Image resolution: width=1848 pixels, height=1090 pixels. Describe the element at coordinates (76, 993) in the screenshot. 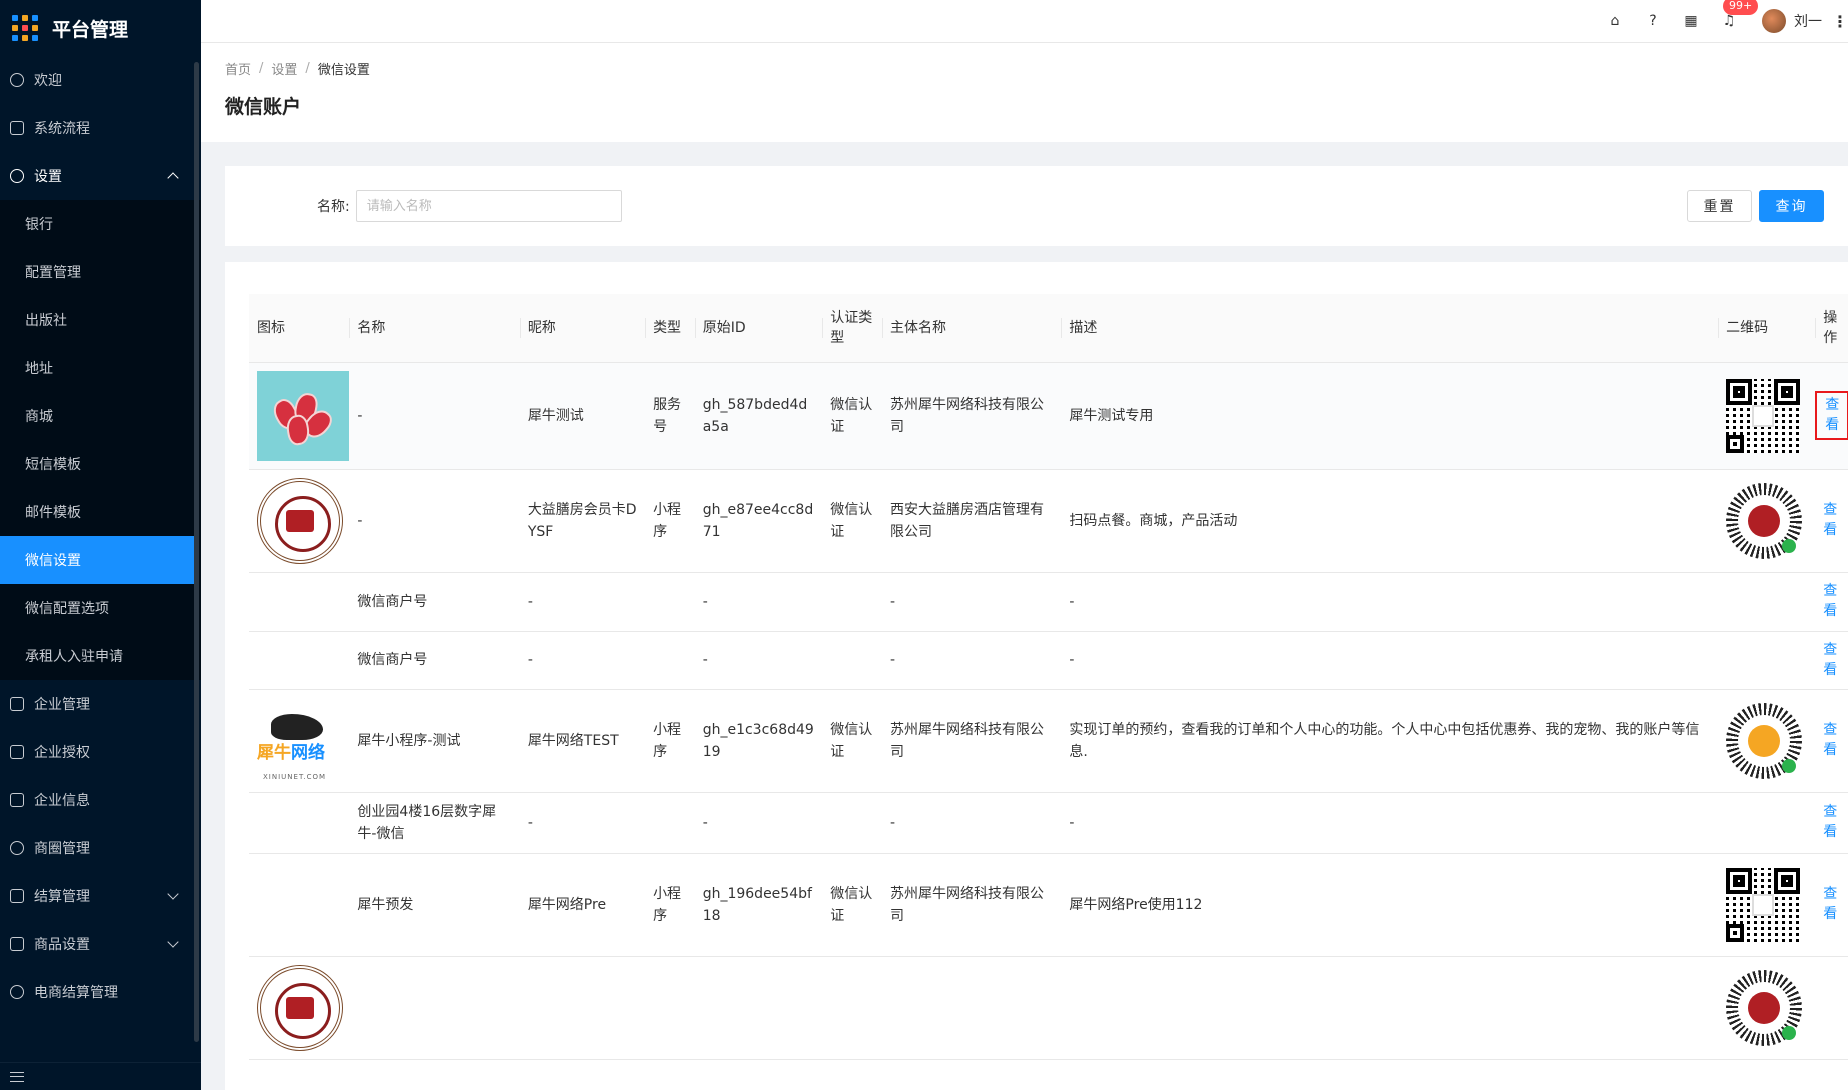

I see `menu-label: 电商结算管理` at that location.